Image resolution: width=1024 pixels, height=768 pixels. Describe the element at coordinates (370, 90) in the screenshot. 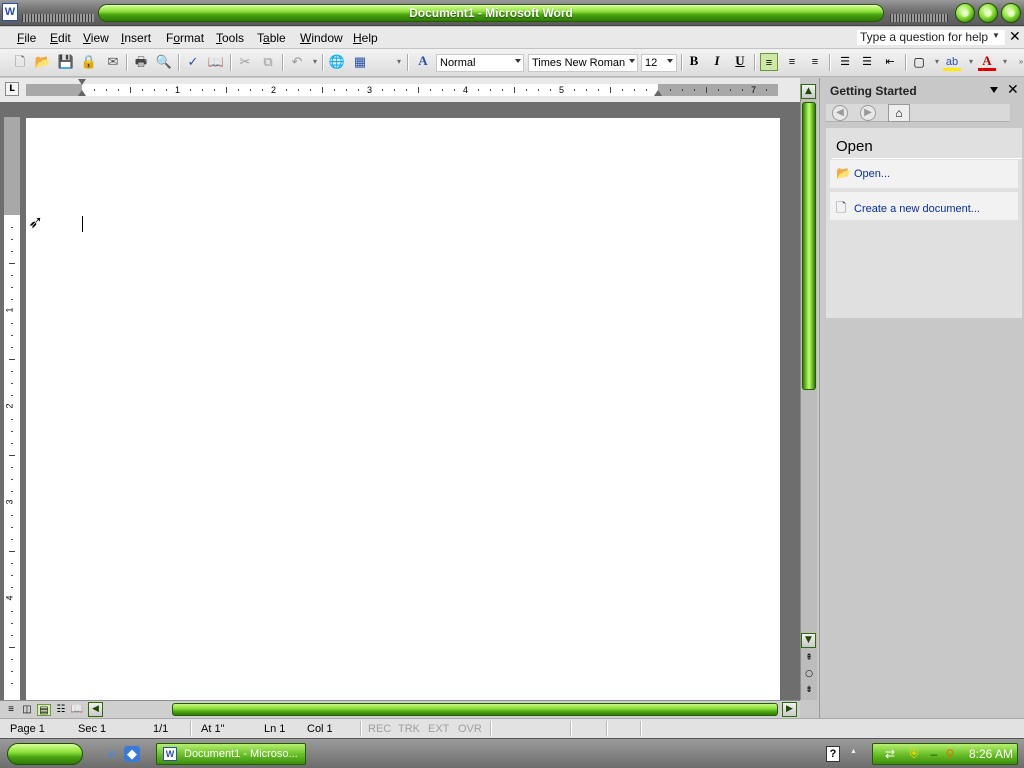

I see `ruler-number: 3` at that location.